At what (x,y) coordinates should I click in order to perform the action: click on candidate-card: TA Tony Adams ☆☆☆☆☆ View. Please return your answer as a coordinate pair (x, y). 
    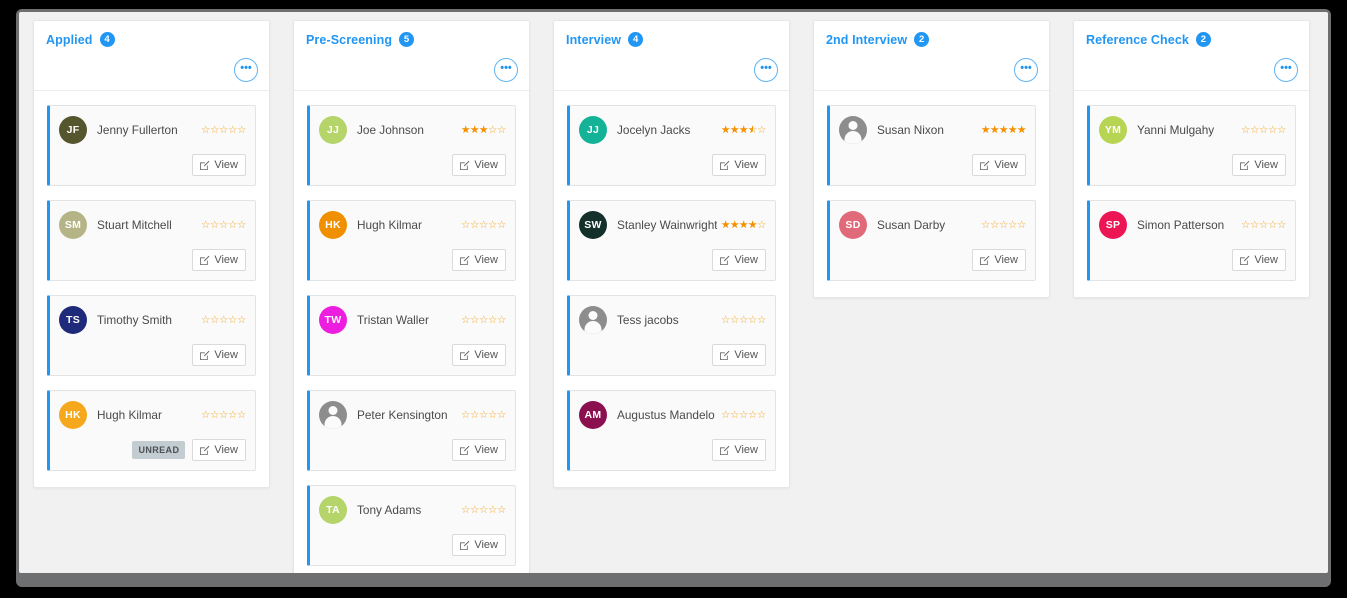
    Looking at the image, I should click on (411, 525).